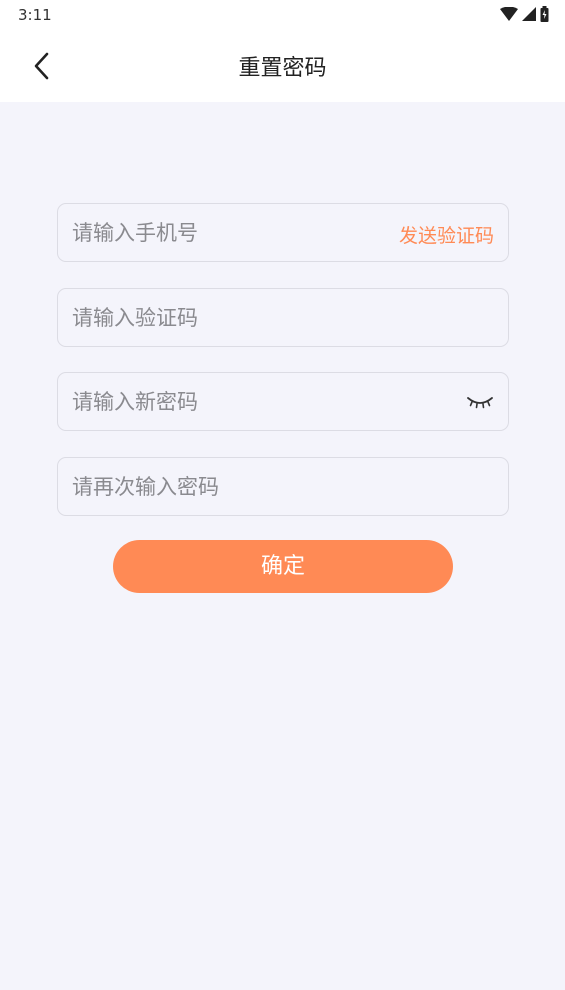 Image resolution: width=565 pixels, height=990 pixels. I want to click on wifi-icon, so click(509, 14).